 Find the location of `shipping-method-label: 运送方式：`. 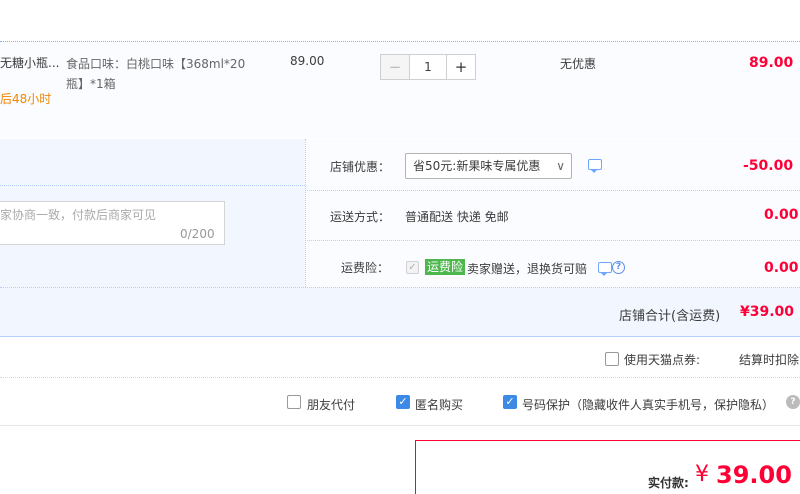

shipping-method-label: 运送方式： is located at coordinates (360, 217).